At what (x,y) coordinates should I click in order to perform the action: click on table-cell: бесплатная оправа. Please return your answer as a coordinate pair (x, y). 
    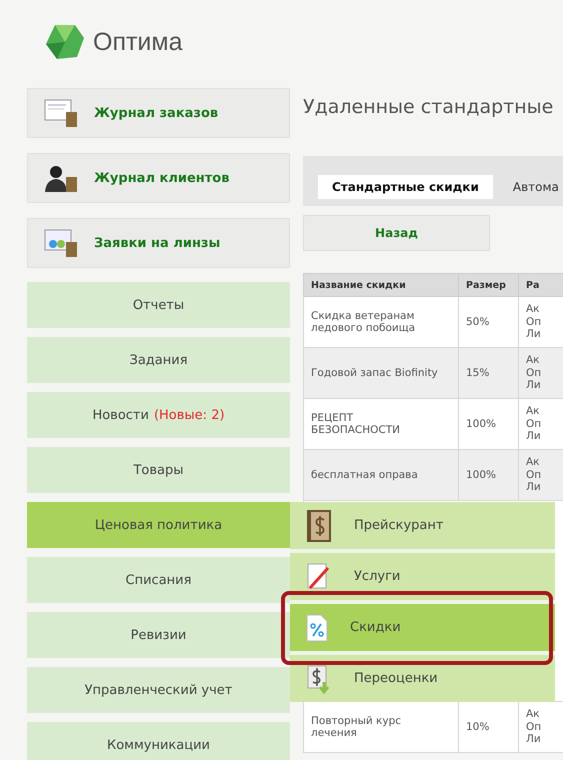
    Looking at the image, I should click on (381, 475).